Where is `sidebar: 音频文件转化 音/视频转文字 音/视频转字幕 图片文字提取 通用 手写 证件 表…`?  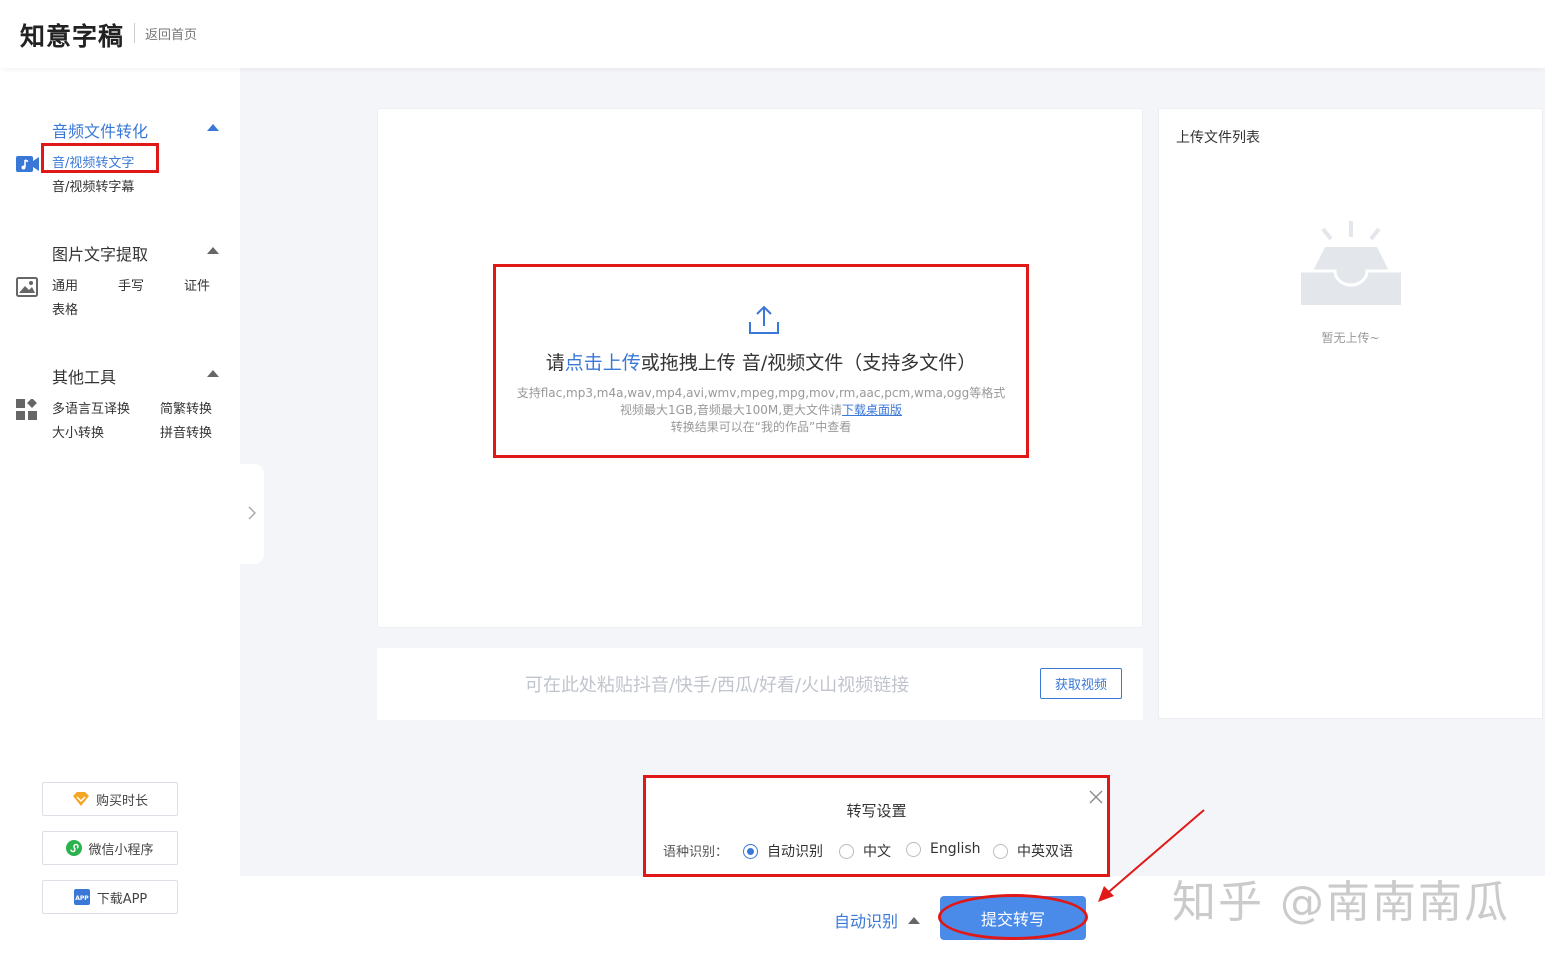
sidebar: 音频文件转化 音/视频转文字 音/视频转字幕 图片文字提取 通用 手写 证件 表… is located at coordinates (120, 514).